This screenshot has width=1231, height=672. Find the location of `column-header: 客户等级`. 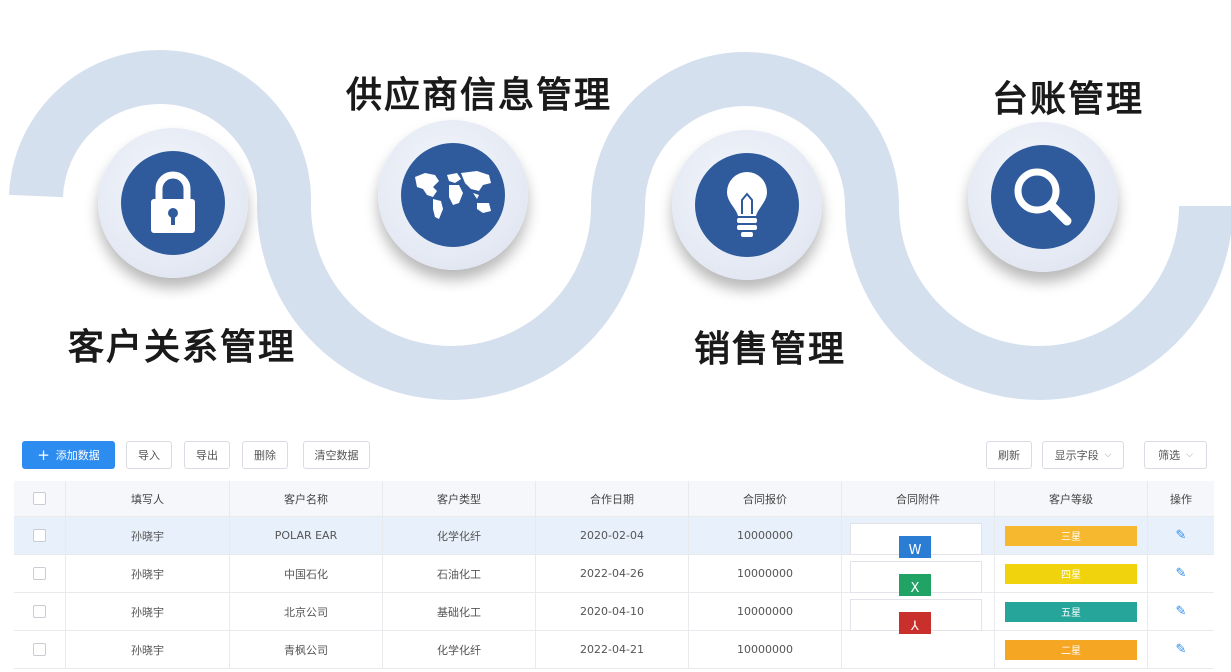

column-header: 客户等级 is located at coordinates (1071, 499).